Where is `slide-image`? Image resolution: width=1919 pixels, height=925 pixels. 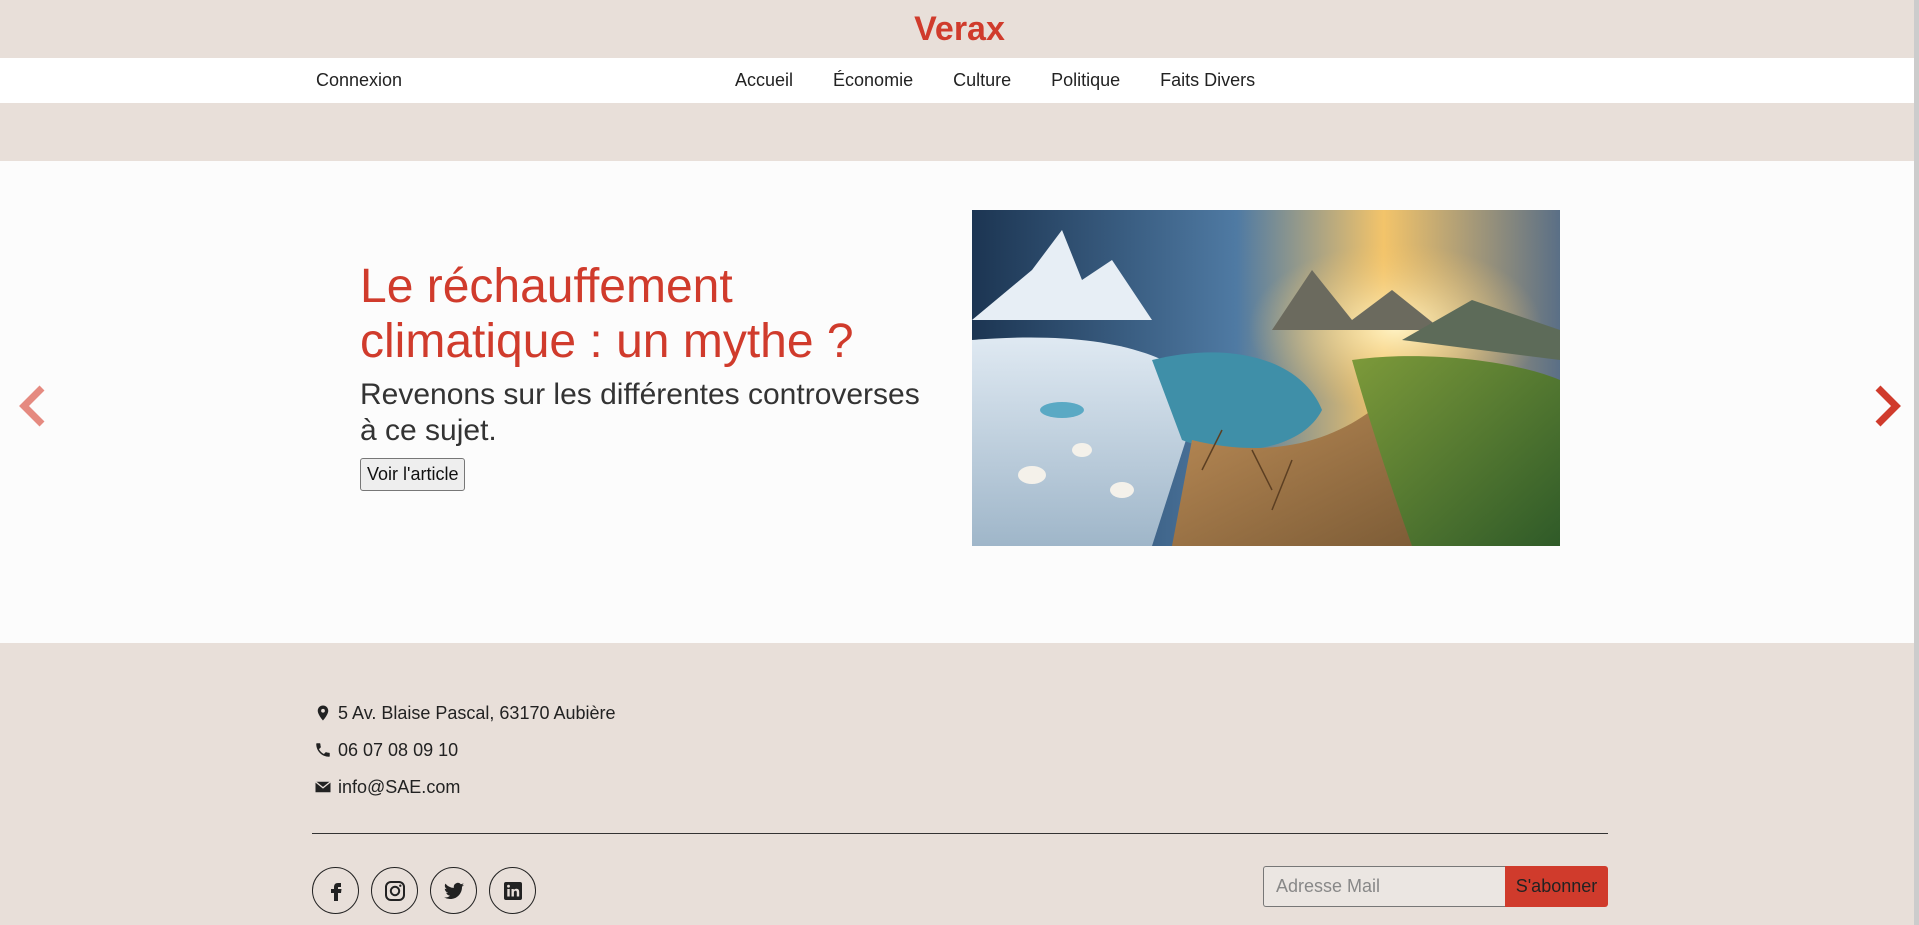 slide-image is located at coordinates (1266, 378).